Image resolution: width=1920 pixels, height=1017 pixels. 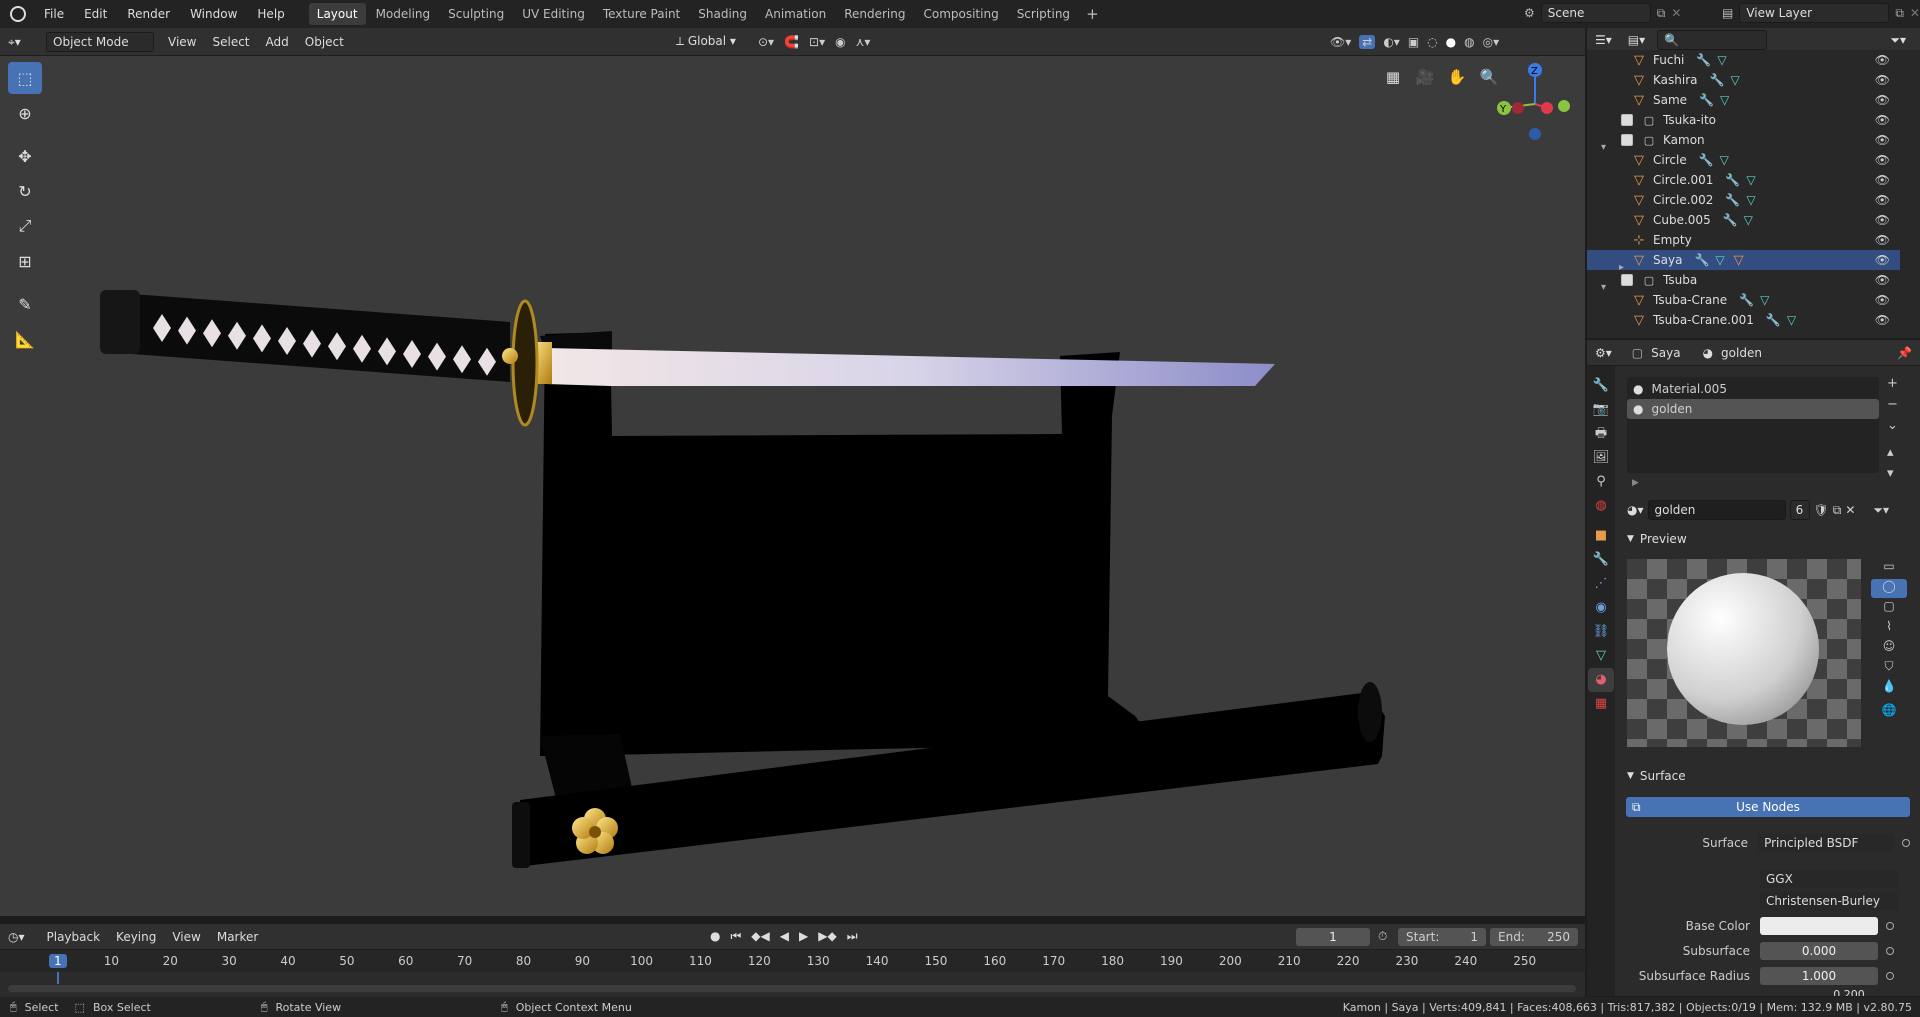 I want to click on visibility-icon: 👁▾, so click(x=1340, y=42).